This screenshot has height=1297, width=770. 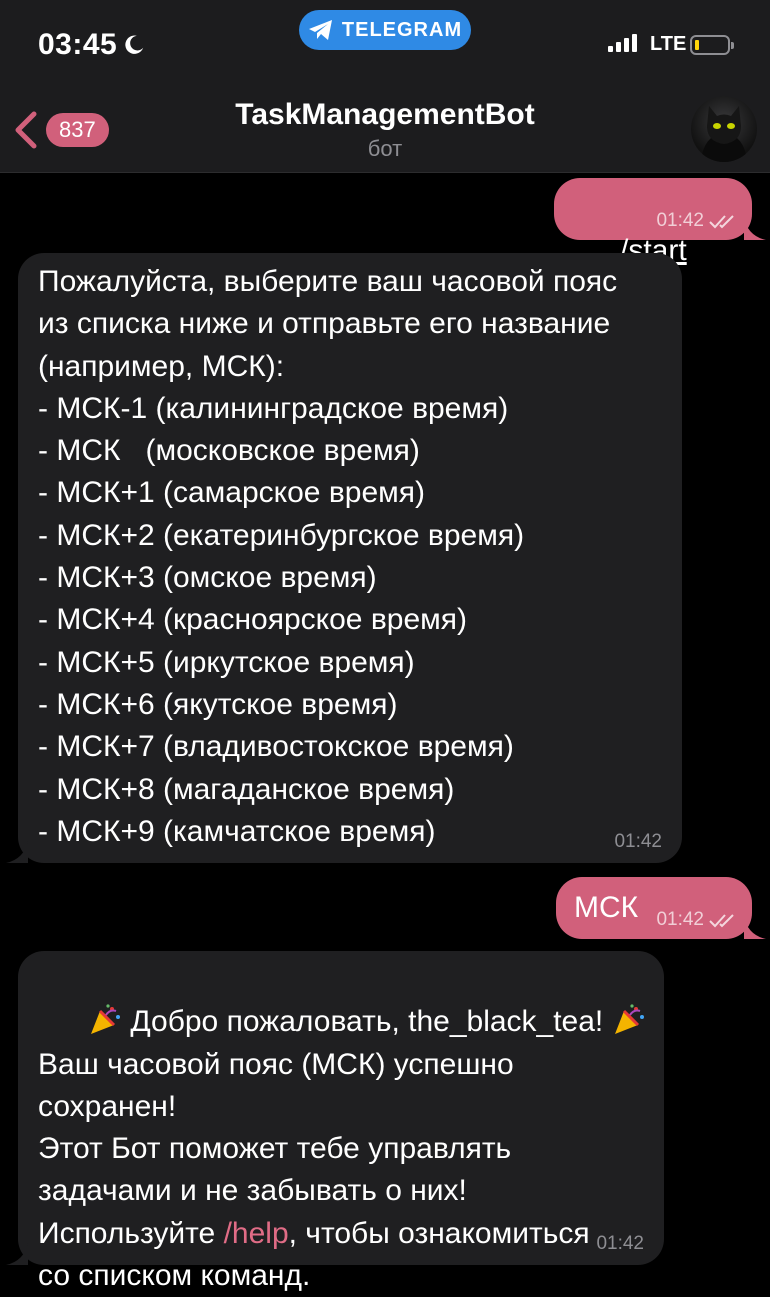 What do you see at coordinates (78, 44) in the screenshot?
I see `status-time-text: 03:45` at bounding box center [78, 44].